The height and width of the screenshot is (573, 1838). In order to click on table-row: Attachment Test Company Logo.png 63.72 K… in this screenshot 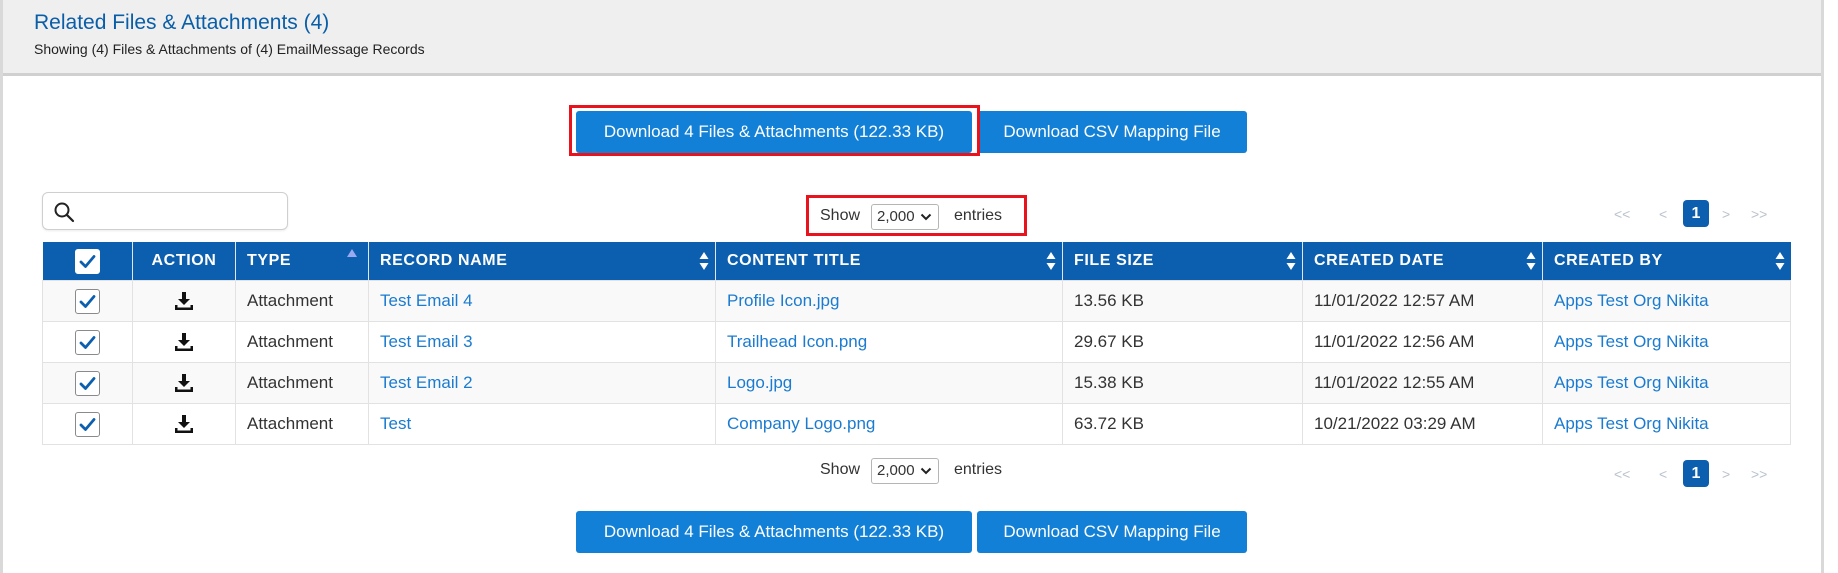, I will do `click(916, 424)`.